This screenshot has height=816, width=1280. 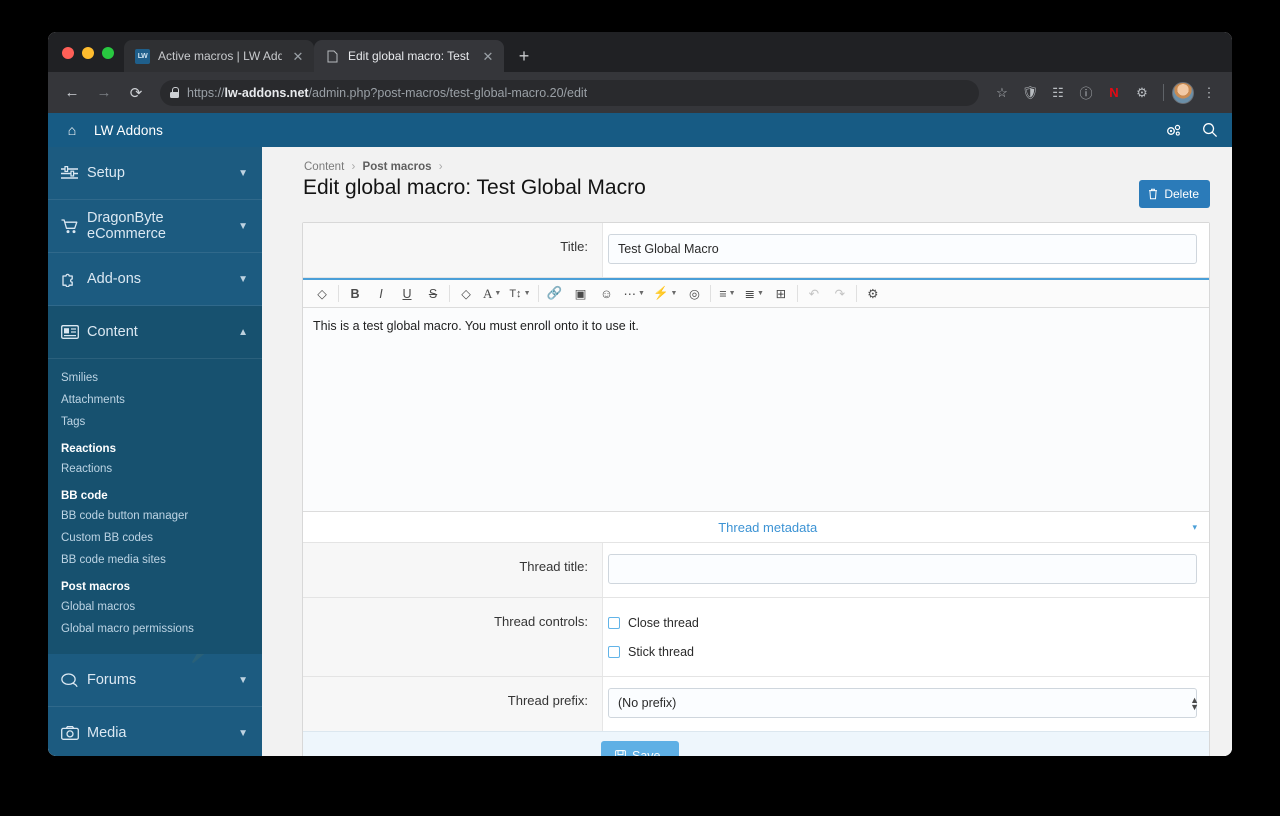 What do you see at coordinates (727, 294) in the screenshot?
I see `text-align-icon: ≡ ▼` at bounding box center [727, 294].